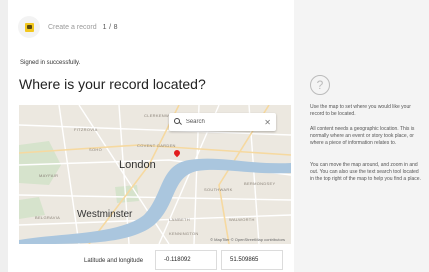  What do you see at coordinates (218, 189) in the screenshot?
I see `map-label-southwark: SOUTHWARK` at bounding box center [218, 189].